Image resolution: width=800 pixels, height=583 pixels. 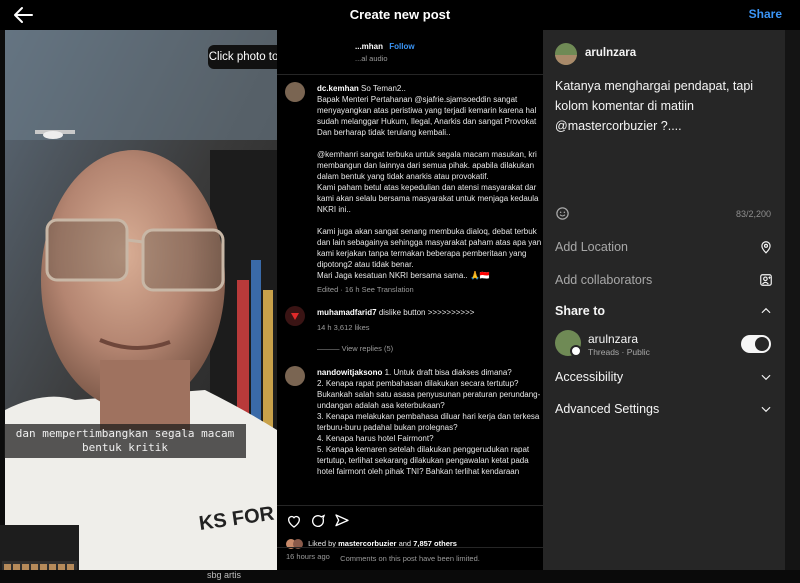 I want to click on dialog-header: Create new post Share, so click(x=400, y=15).